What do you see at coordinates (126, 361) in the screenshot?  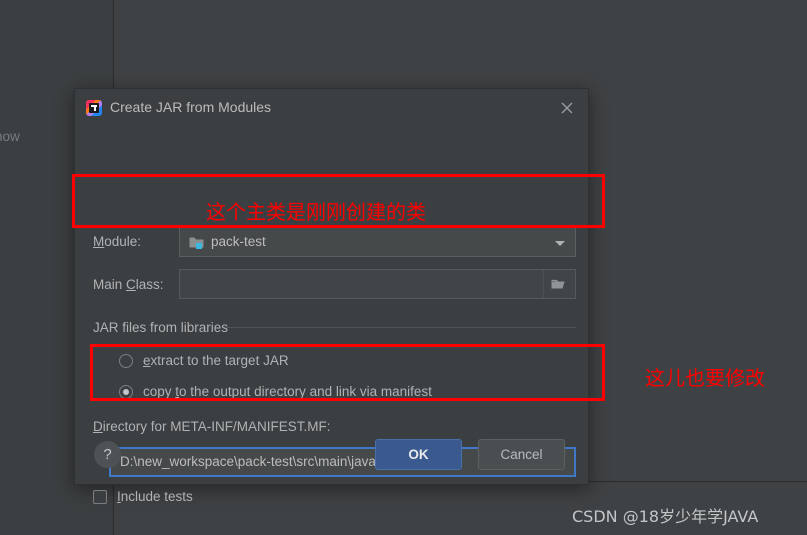 I see `radio-extract-indicator` at bounding box center [126, 361].